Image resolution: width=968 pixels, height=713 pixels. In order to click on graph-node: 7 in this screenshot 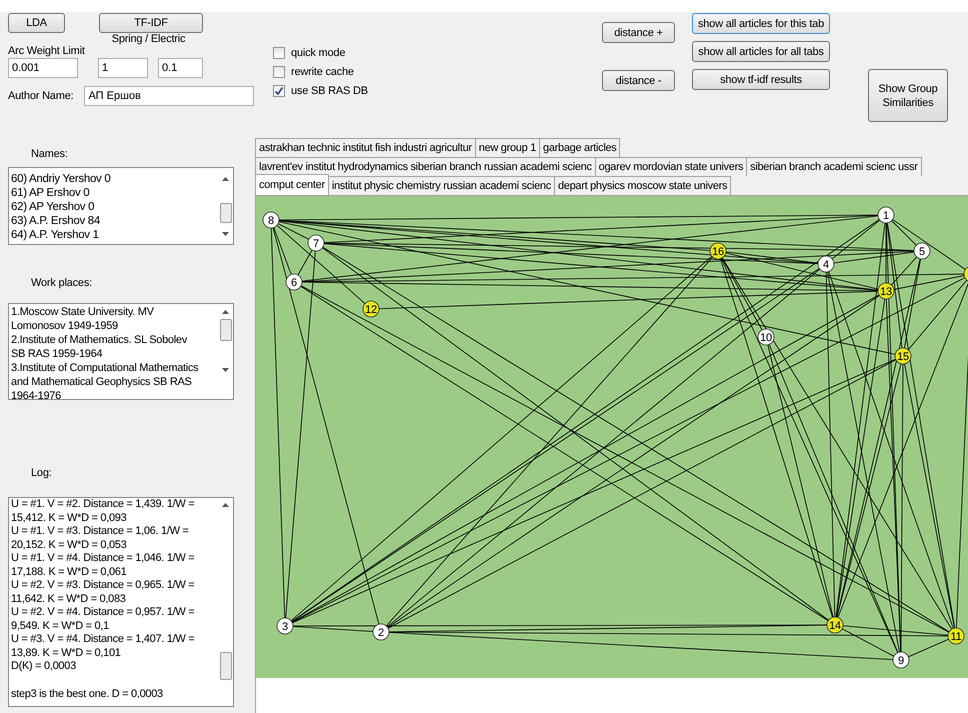, I will do `click(316, 243)`.